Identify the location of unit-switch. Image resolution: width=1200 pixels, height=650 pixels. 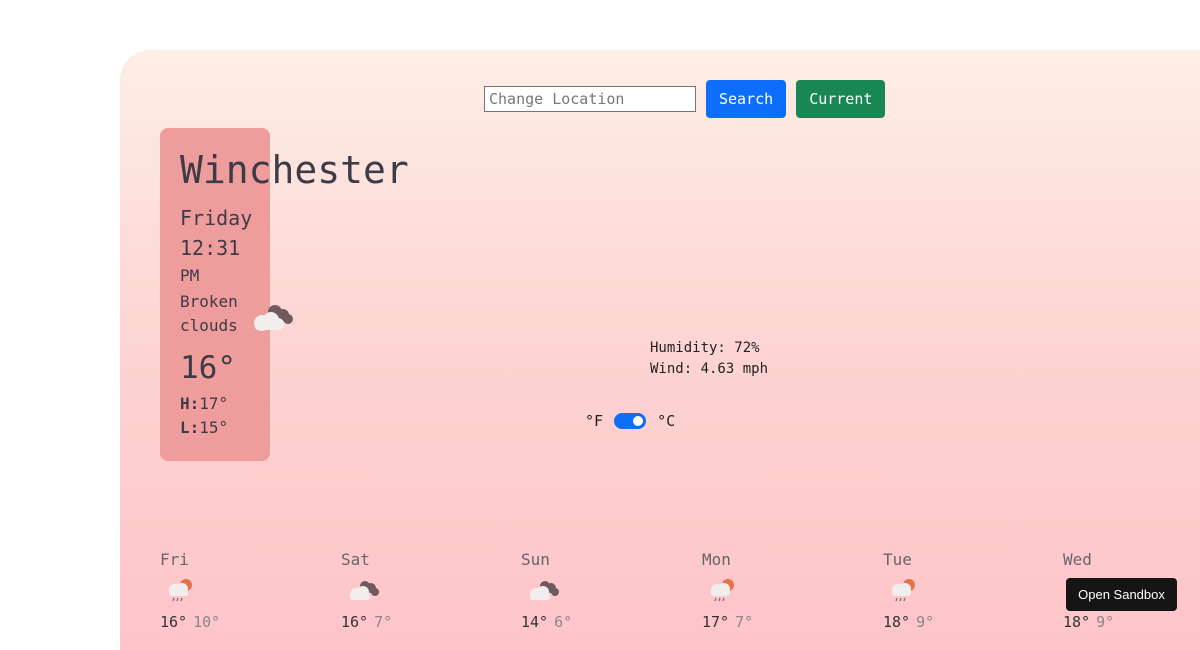
(630, 421).